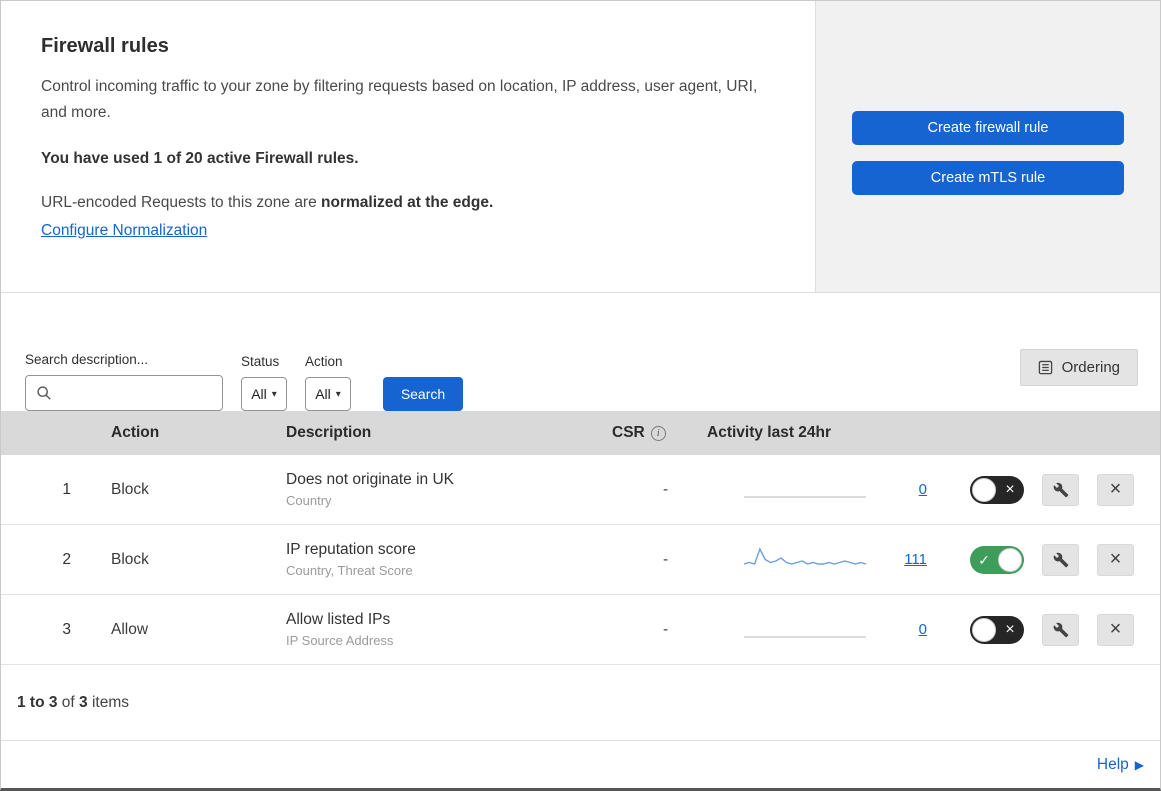 This screenshot has height=791, width=1161. I want to click on rule-criteria: Country, Threat Score, so click(349, 570).